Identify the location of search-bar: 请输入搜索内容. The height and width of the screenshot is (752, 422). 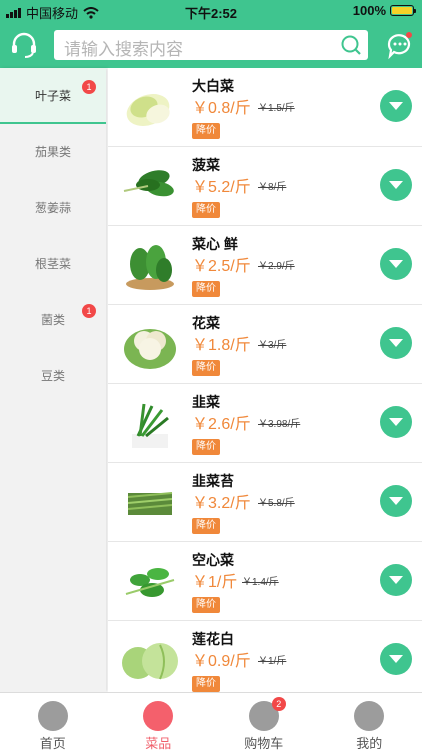
(211, 45).